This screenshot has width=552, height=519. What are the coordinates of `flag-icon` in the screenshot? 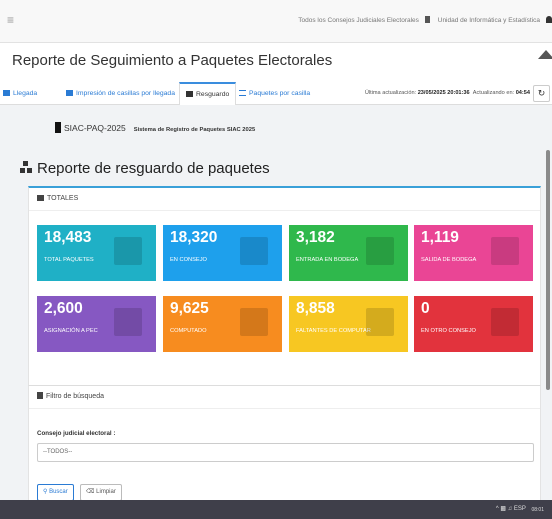 It's located at (58, 127).